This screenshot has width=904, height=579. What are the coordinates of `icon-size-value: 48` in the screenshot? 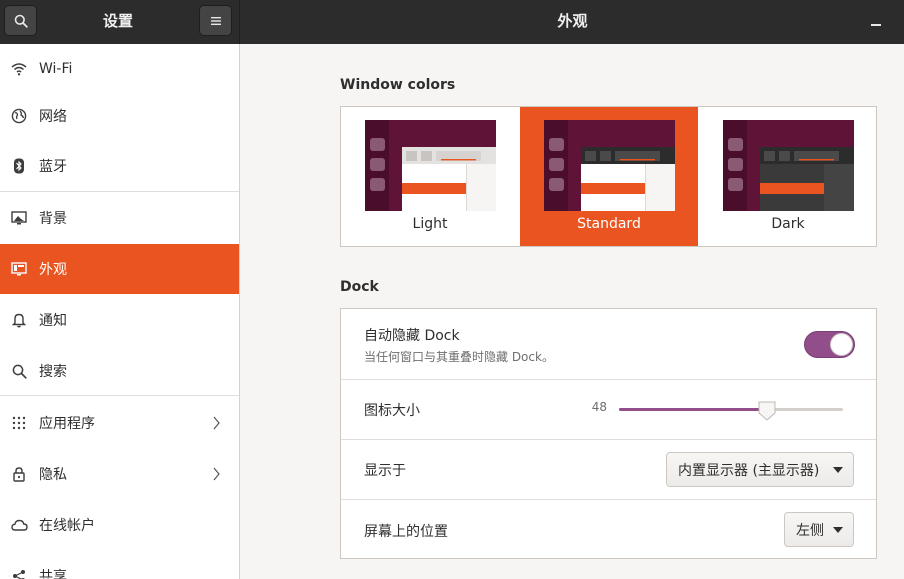 It's located at (599, 407).